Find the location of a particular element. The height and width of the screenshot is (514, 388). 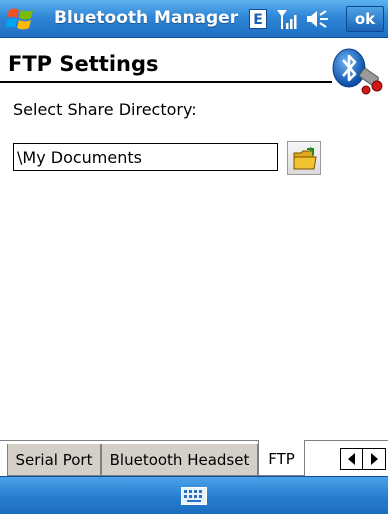

arrow-right-icon is located at coordinates (374, 459).